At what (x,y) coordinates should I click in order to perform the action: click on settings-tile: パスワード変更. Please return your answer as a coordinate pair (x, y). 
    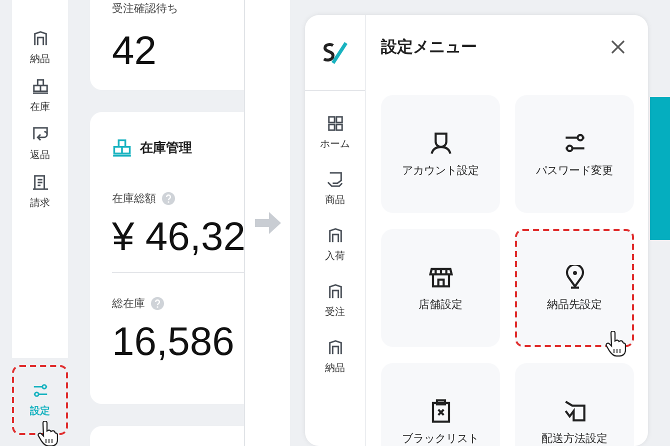
    Looking at the image, I should click on (574, 154).